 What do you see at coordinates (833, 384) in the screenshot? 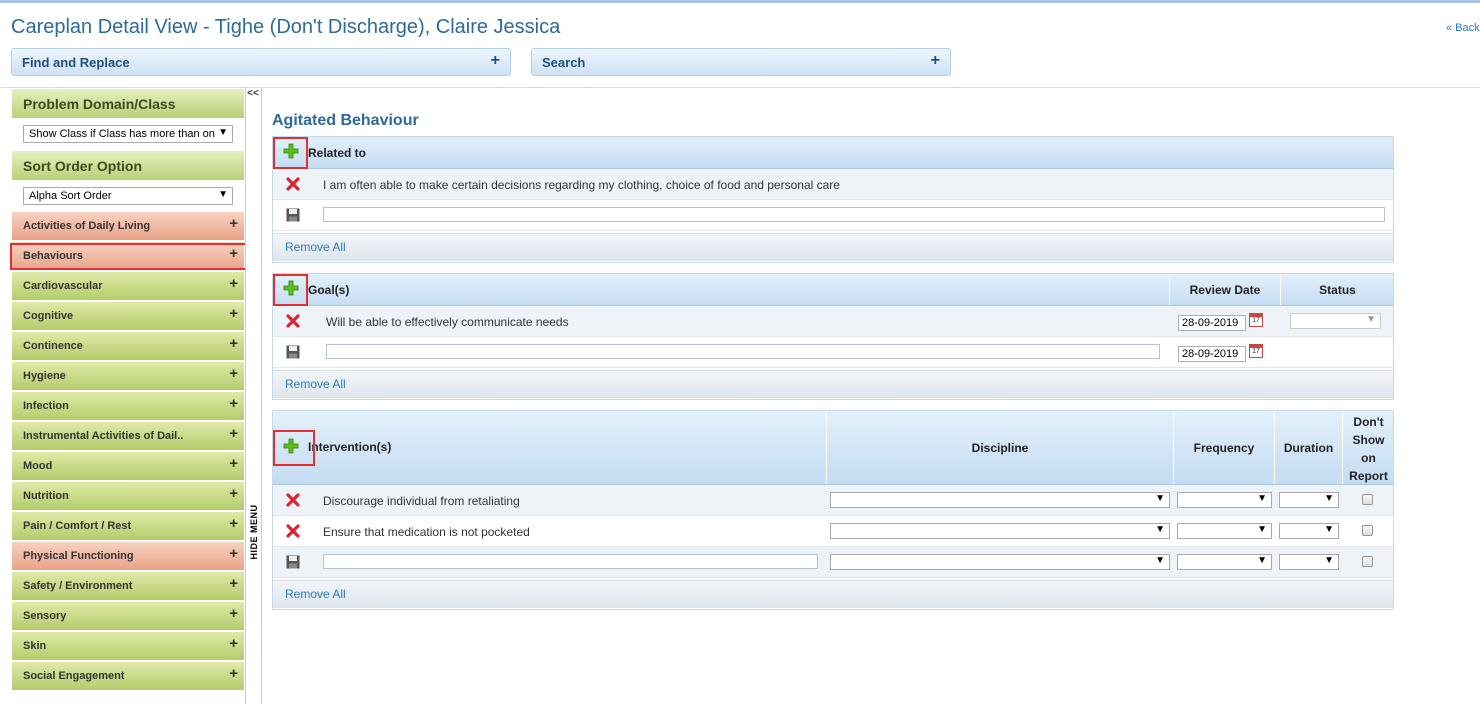
I see `goals-remove-all: Remove All` at bounding box center [833, 384].